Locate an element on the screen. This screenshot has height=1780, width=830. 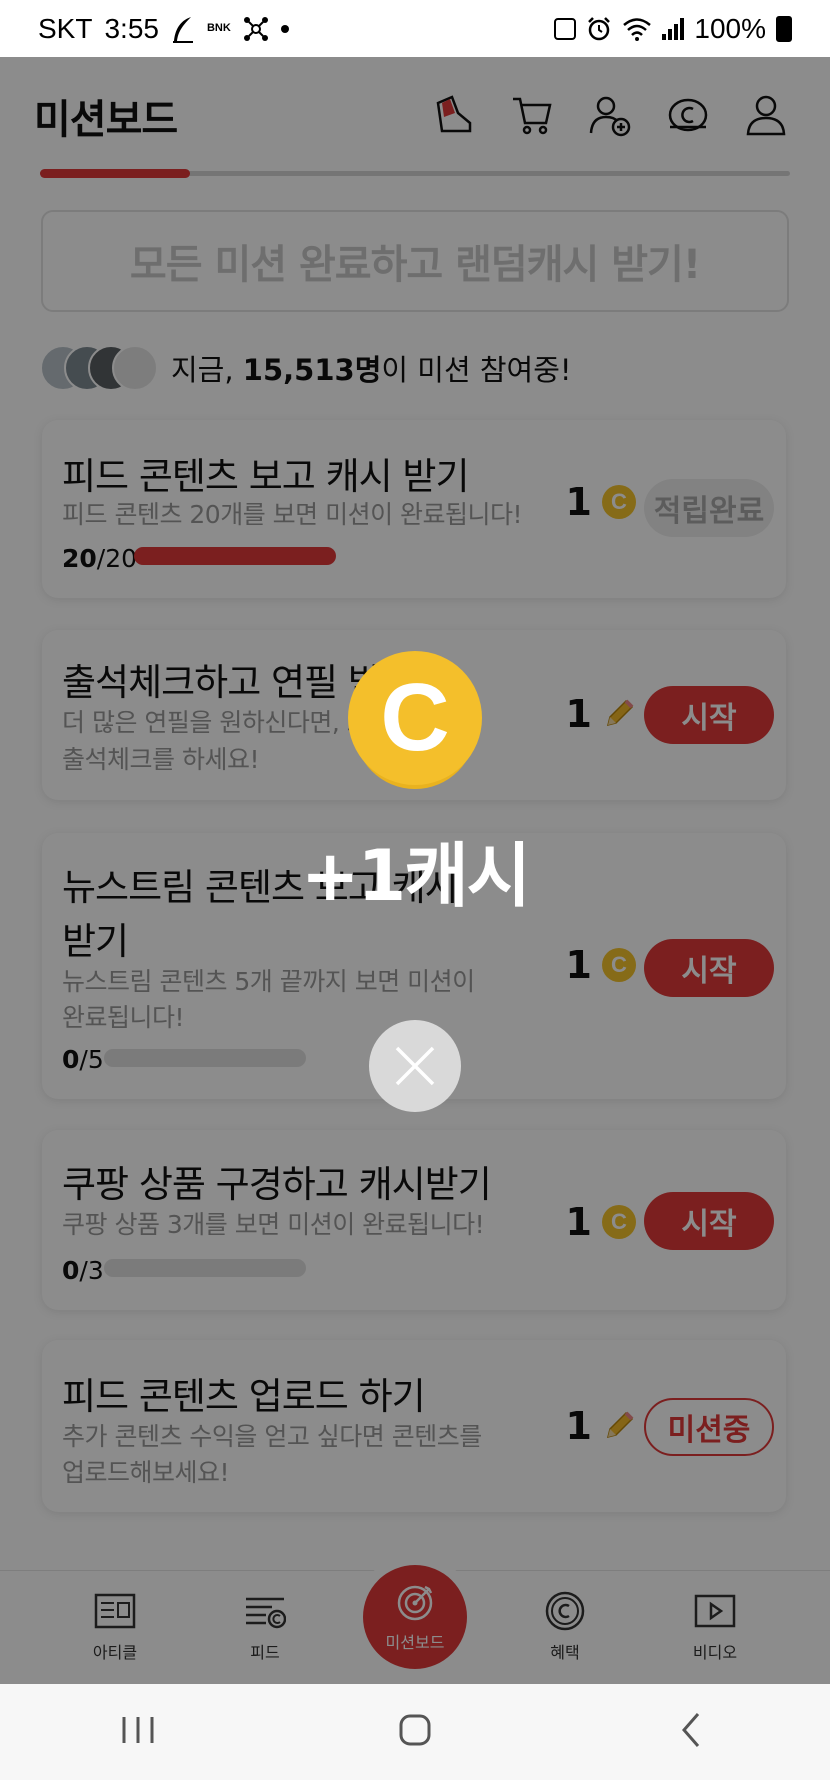
carrier: SKT is located at coordinates (65, 28).